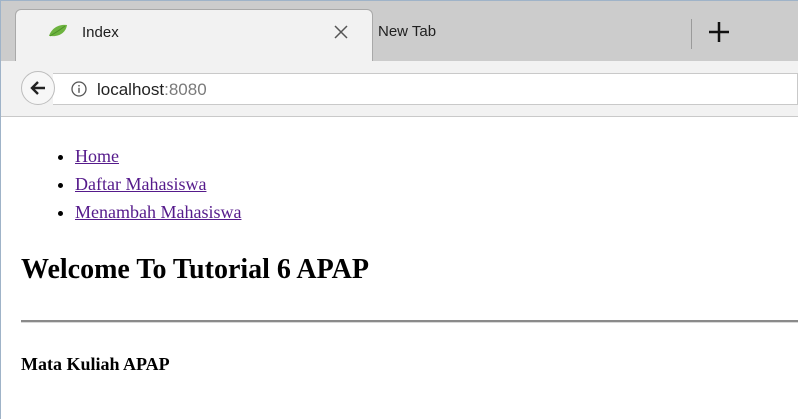  Describe the element at coordinates (140, 184) in the screenshot. I see `nav-link-daftar-mahasiswa: Daftar Mahasiswa` at that location.